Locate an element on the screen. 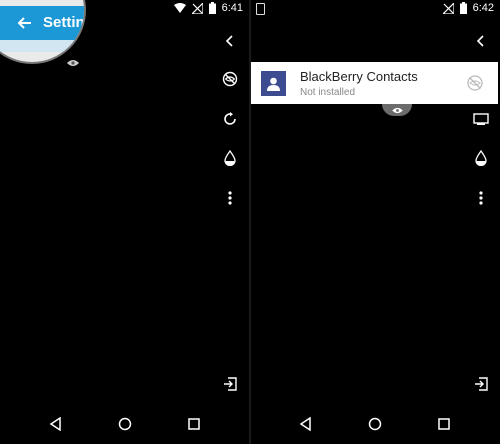 This screenshot has width=500, height=444. cast-icon is located at coordinates (481, 118).